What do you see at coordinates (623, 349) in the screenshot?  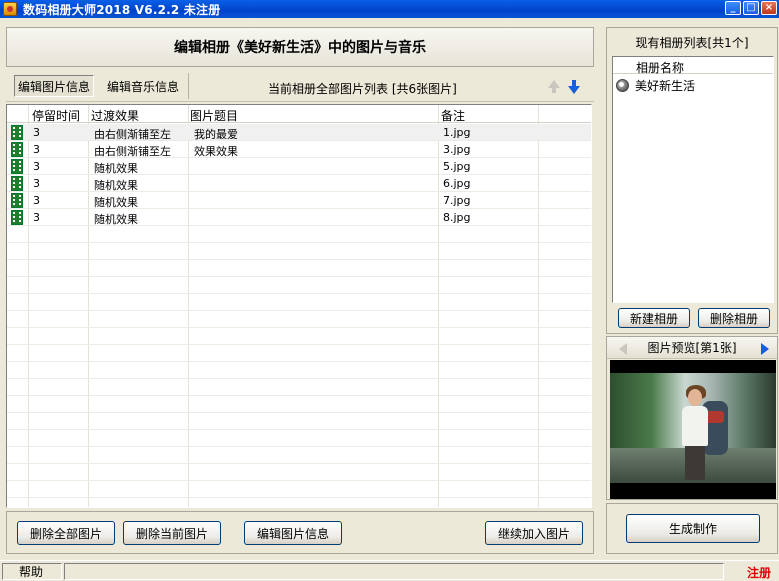 I see `previous-image-icon` at bounding box center [623, 349].